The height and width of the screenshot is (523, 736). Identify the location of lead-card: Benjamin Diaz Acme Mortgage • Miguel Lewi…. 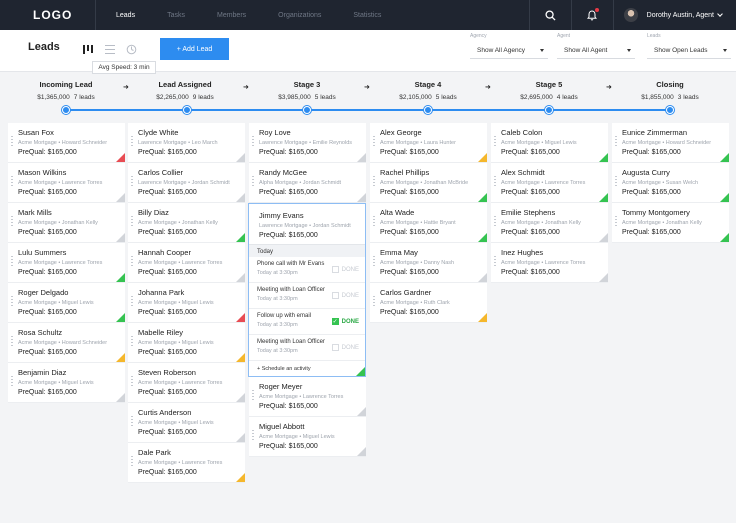
(66, 383).